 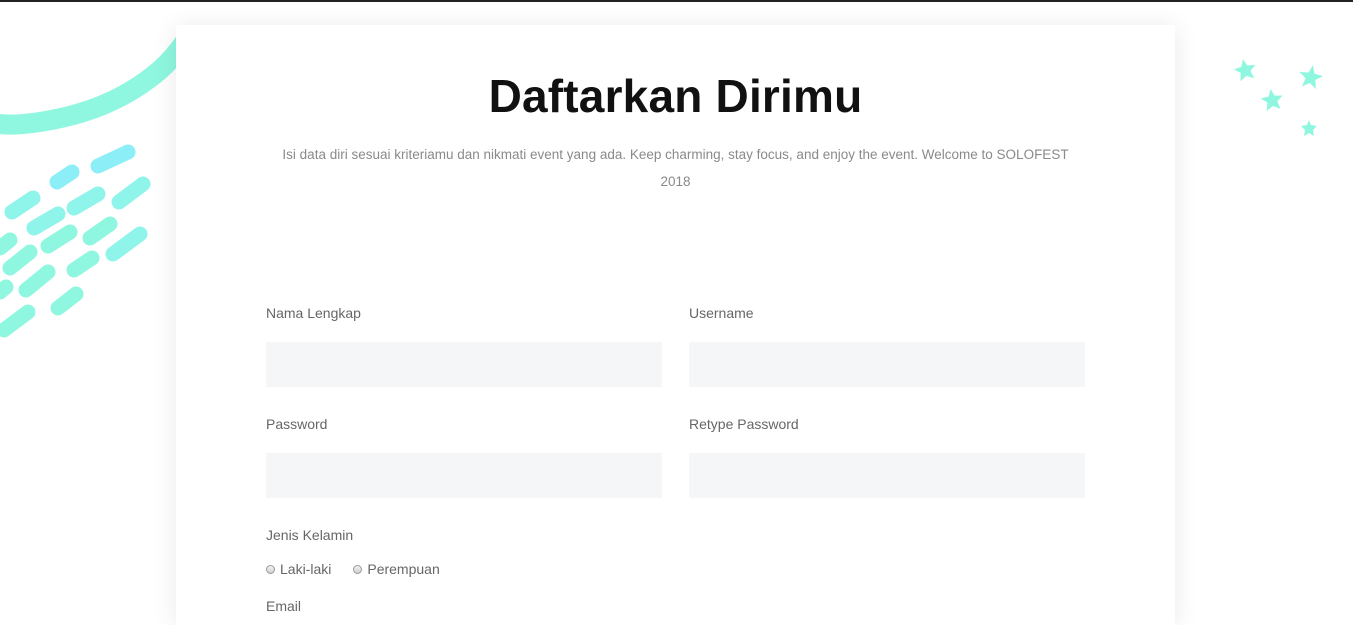 I want to click on password-input, so click(x=464, y=475).